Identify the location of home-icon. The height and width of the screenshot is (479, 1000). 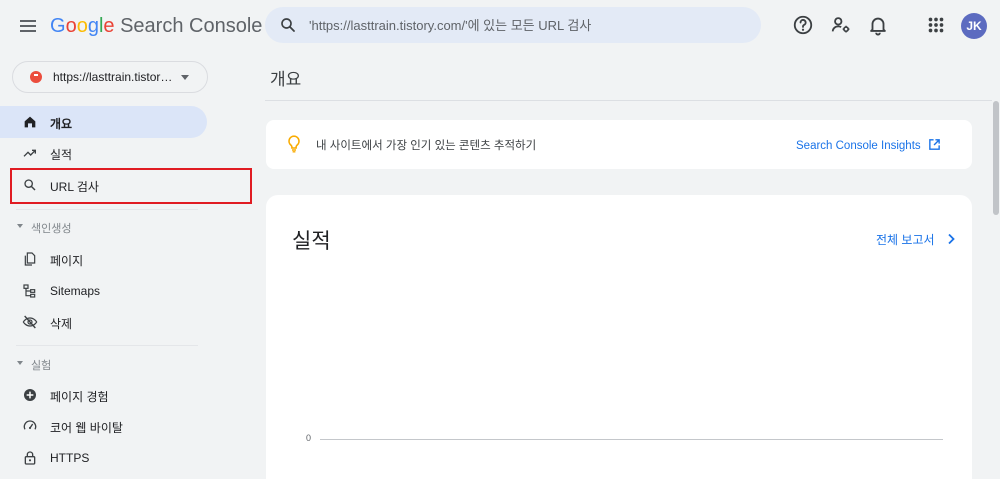
(30, 122).